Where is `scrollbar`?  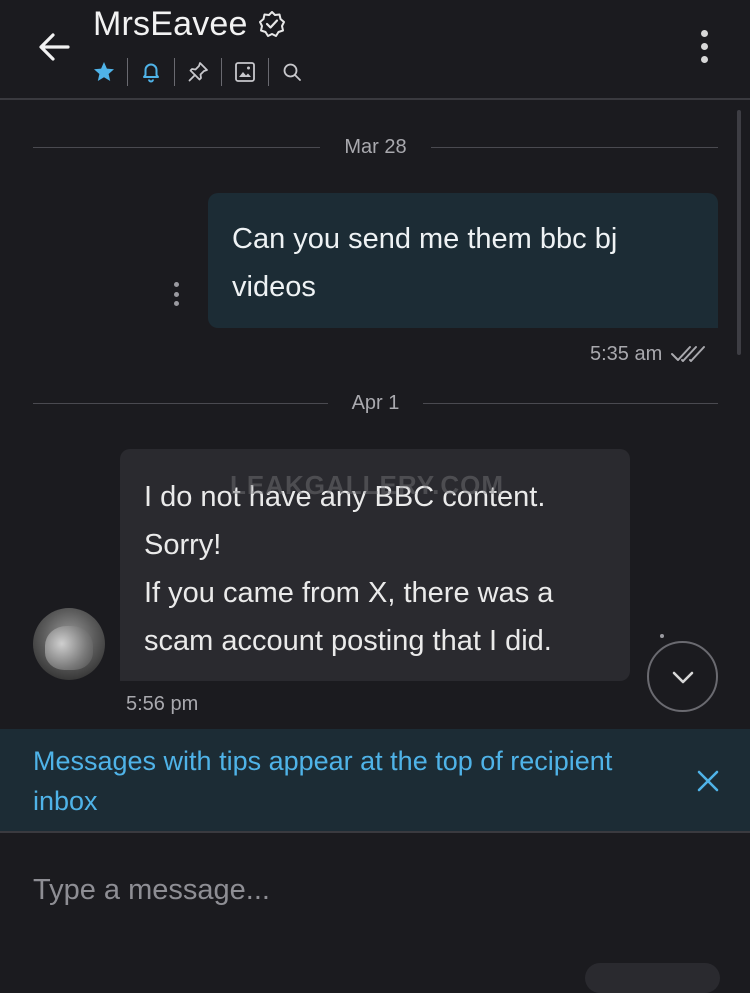
scrollbar is located at coordinates (739, 232).